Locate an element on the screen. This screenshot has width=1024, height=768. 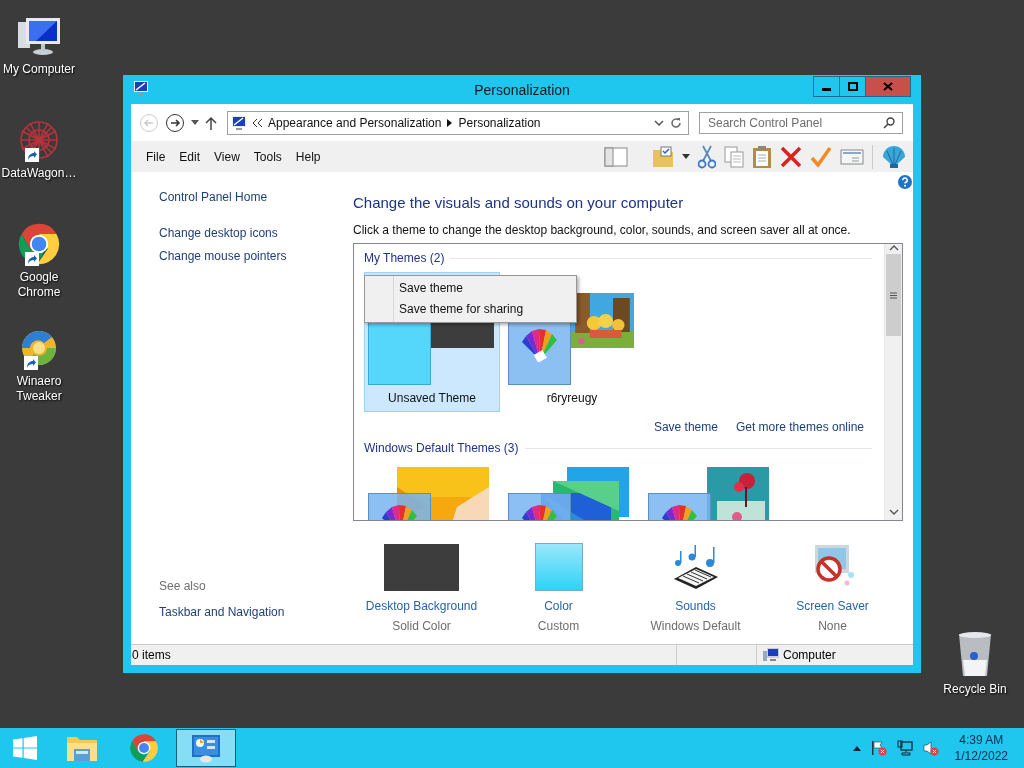
setting-link: Desktop Background is located at coordinates (421, 606).